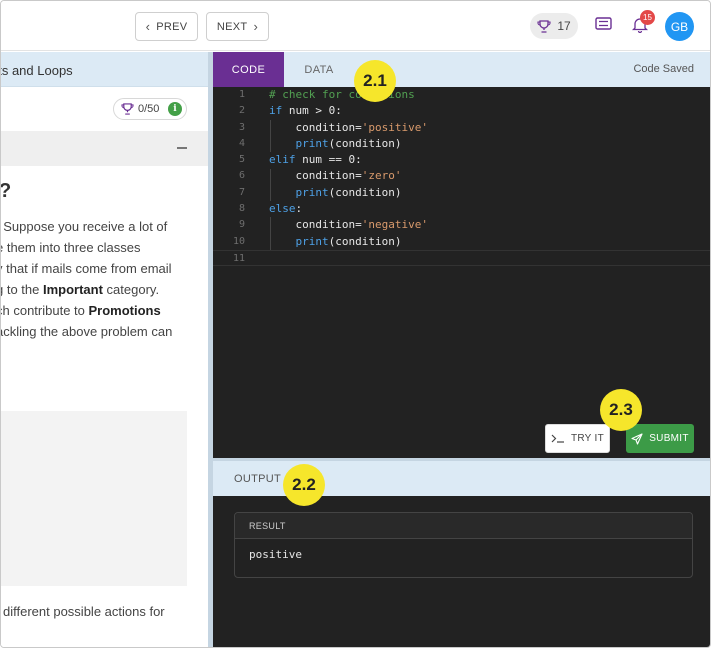 The height and width of the screenshot is (648, 711). I want to click on result-header: RESULT, so click(463, 526).